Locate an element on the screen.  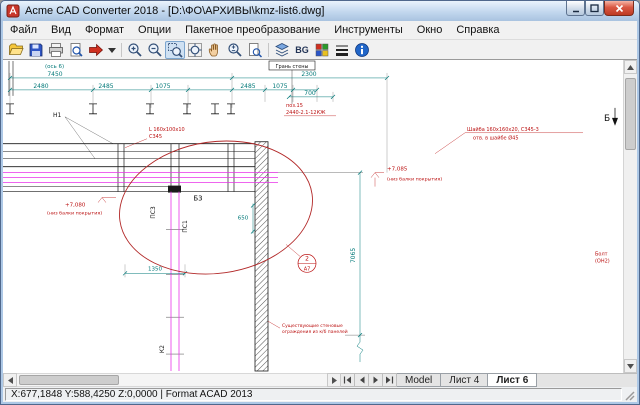
convert-icon is located at coordinates (96, 49).